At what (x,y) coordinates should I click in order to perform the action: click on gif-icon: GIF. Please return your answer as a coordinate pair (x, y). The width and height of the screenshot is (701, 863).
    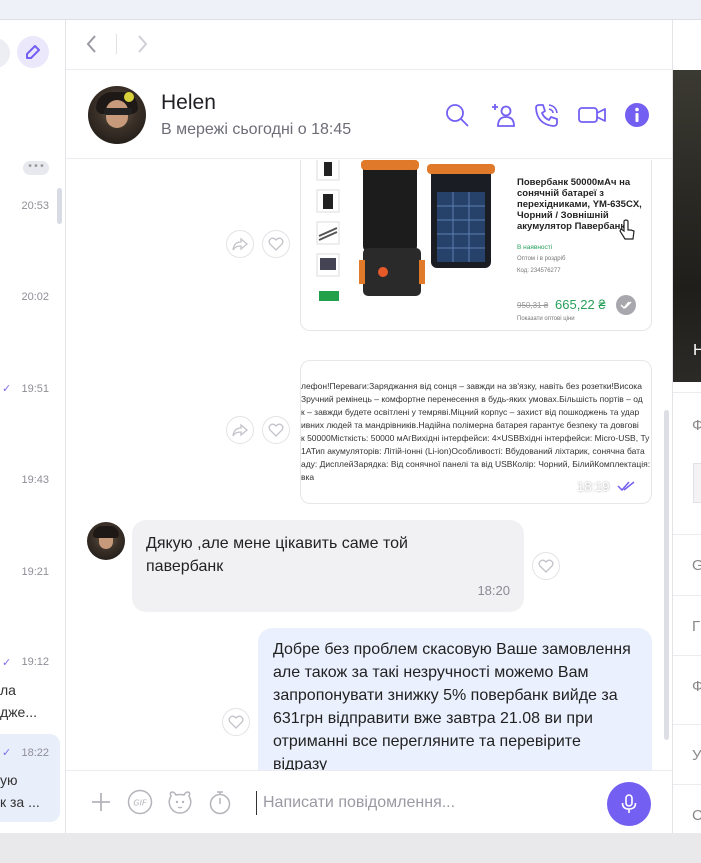
    Looking at the image, I should click on (140, 802).